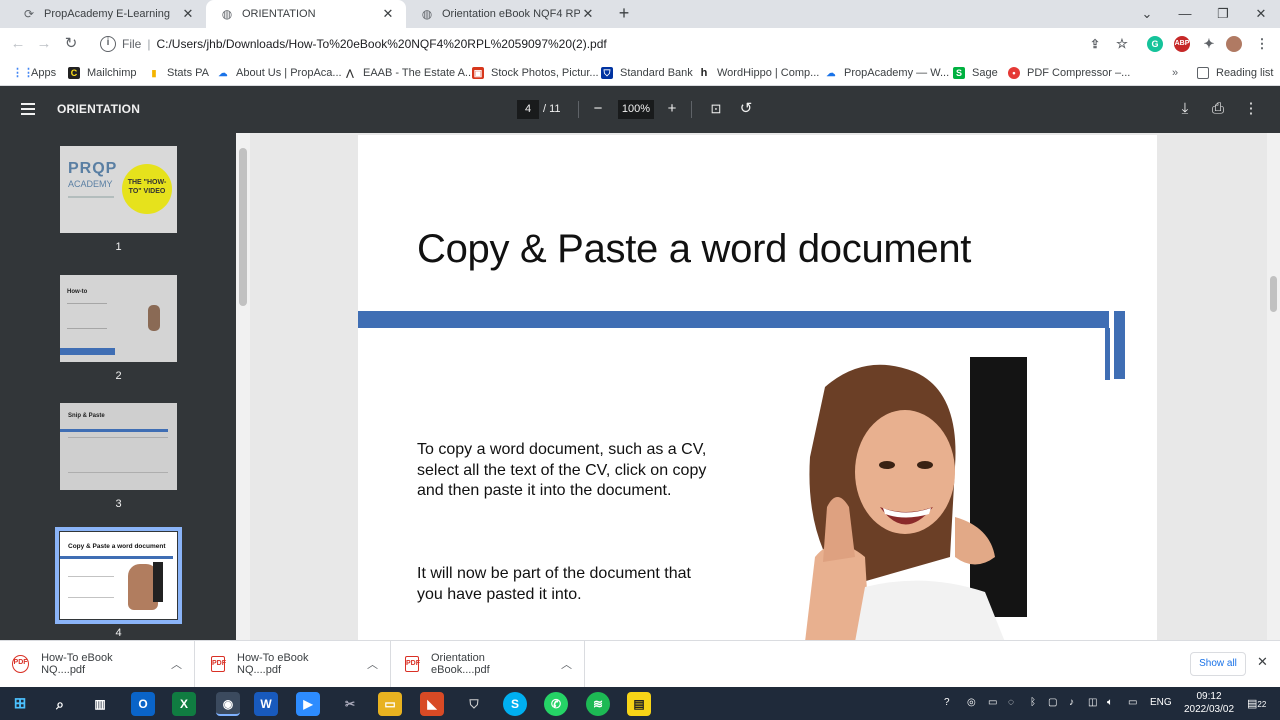  Describe the element at coordinates (1234, 44) in the screenshot. I see `profile-avatar` at that location.